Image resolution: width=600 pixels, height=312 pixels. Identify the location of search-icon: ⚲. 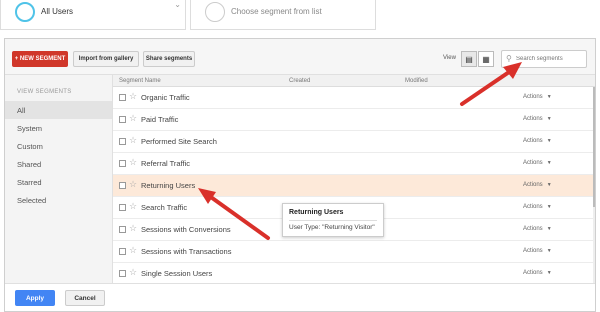
(509, 58).